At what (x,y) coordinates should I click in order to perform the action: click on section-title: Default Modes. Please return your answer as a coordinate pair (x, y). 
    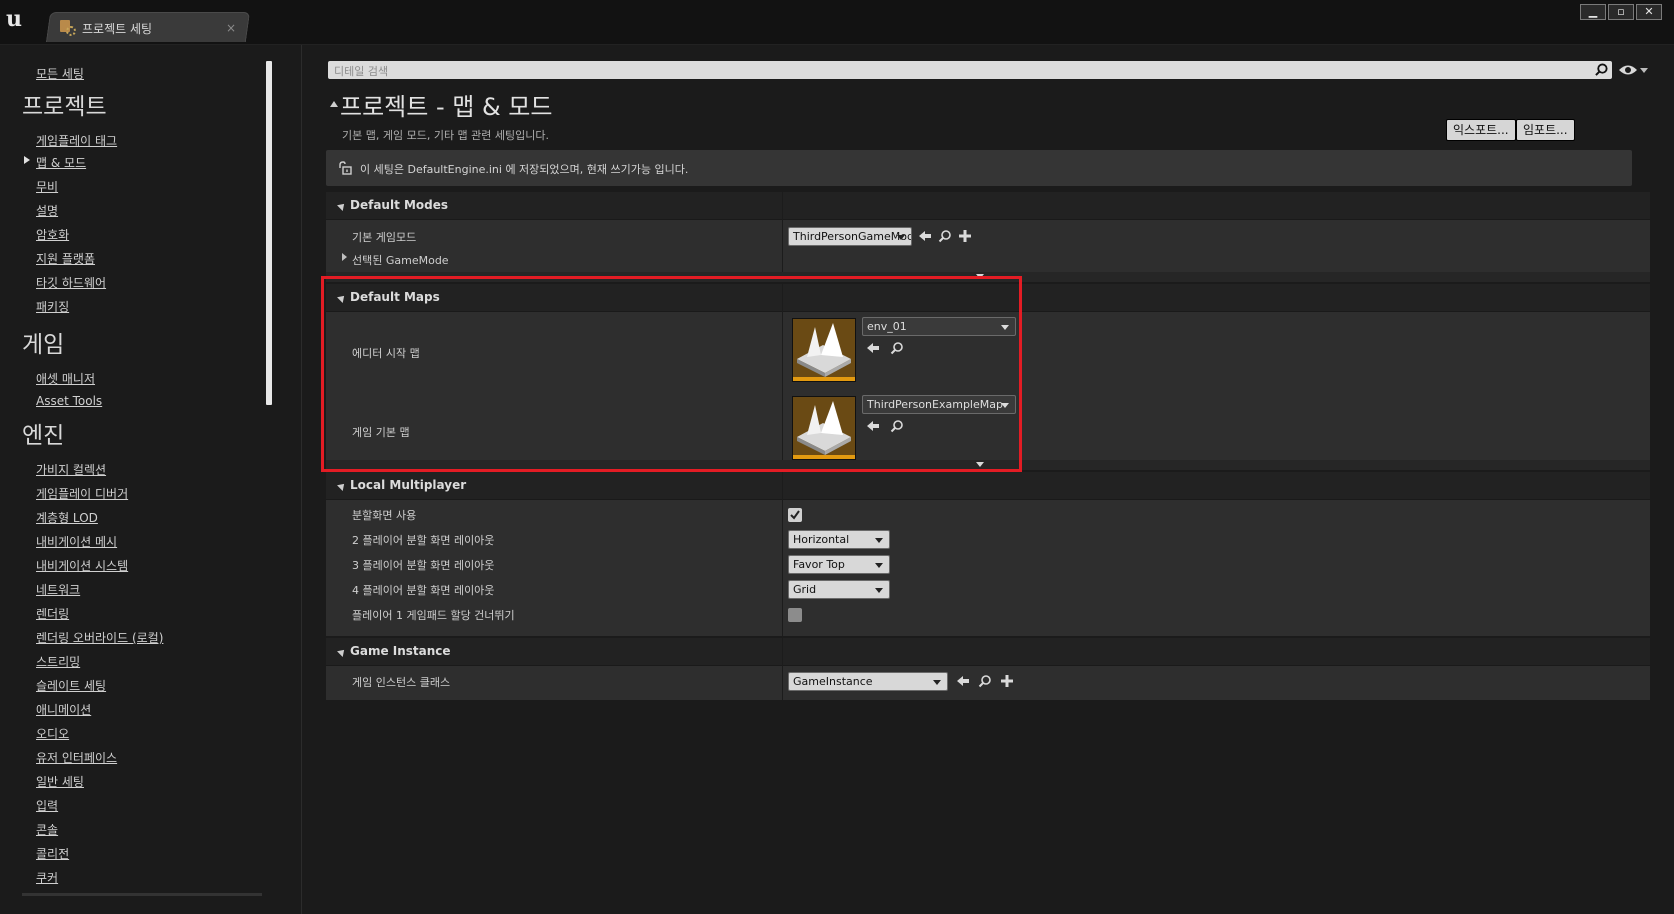
    Looking at the image, I should click on (399, 205).